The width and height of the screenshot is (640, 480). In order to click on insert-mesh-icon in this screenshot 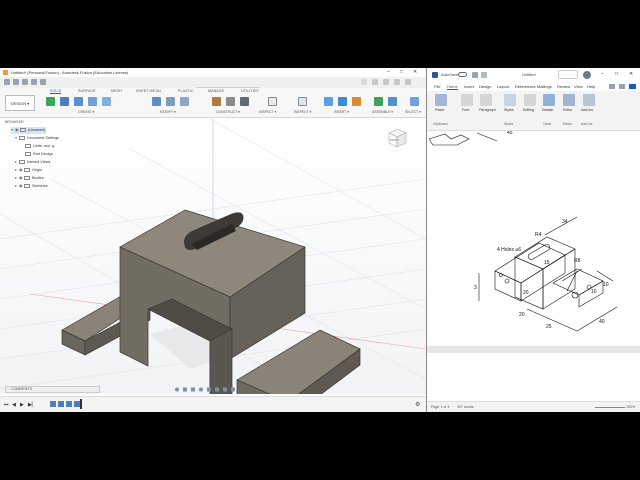, I will do `click(356, 101)`.